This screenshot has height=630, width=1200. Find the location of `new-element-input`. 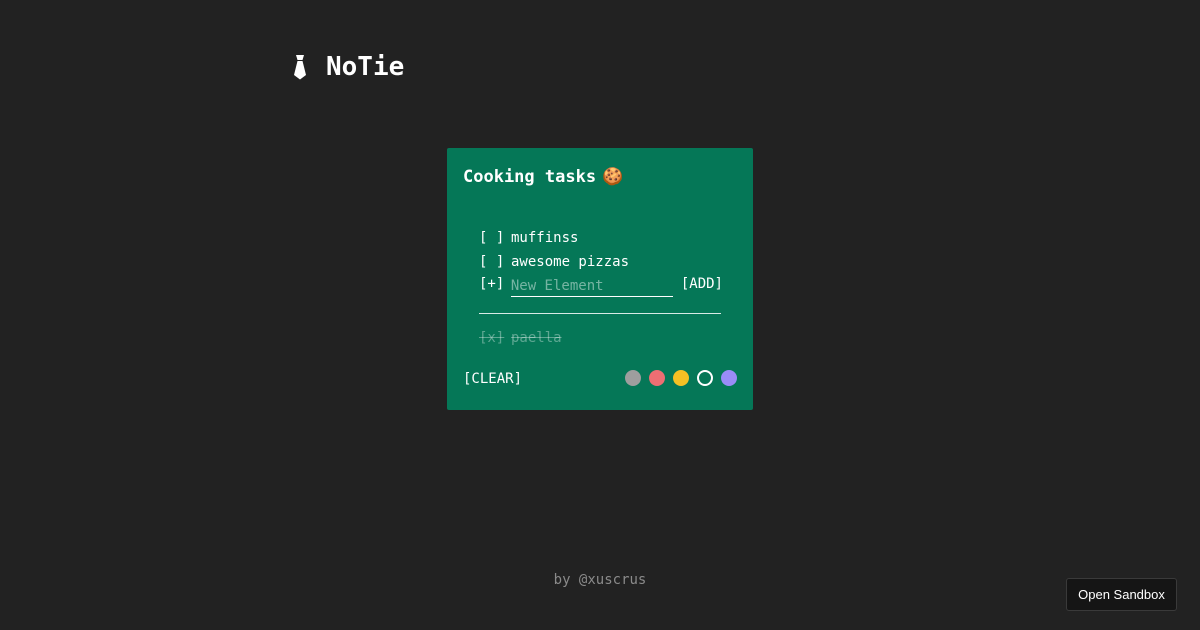

new-element-input is located at coordinates (591, 286).